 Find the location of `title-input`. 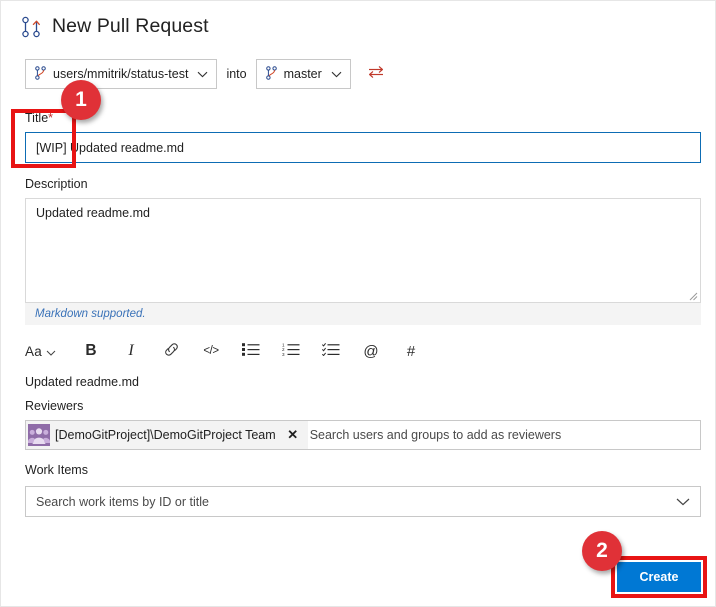

title-input is located at coordinates (363, 147).